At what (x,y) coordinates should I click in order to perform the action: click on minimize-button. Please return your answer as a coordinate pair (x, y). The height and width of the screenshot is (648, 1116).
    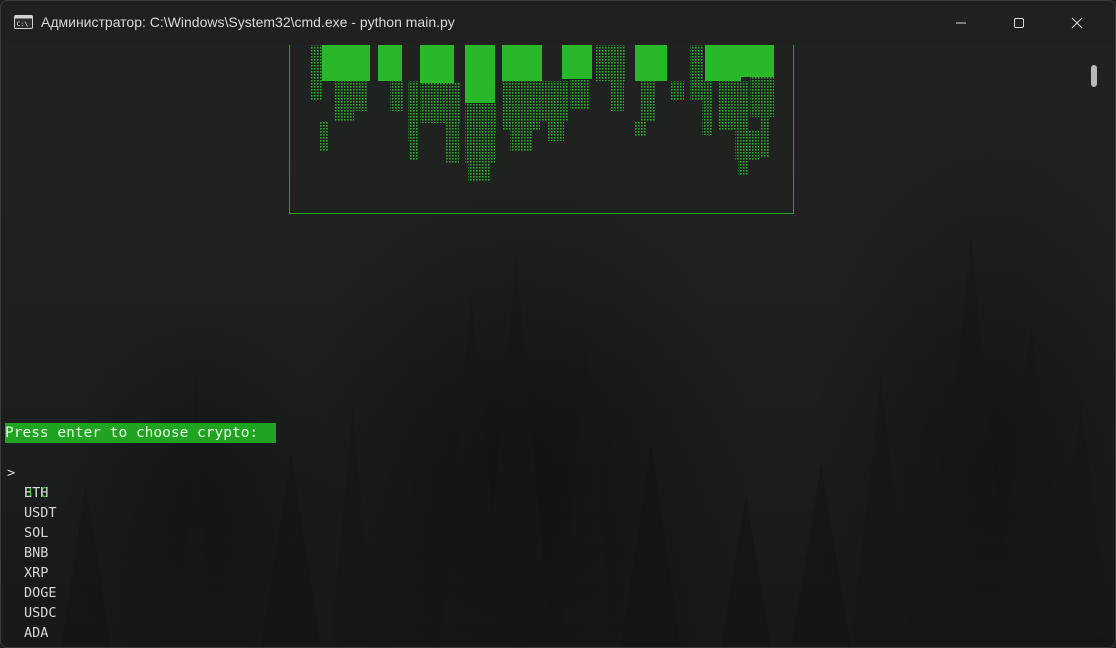
    Looking at the image, I should click on (961, 23).